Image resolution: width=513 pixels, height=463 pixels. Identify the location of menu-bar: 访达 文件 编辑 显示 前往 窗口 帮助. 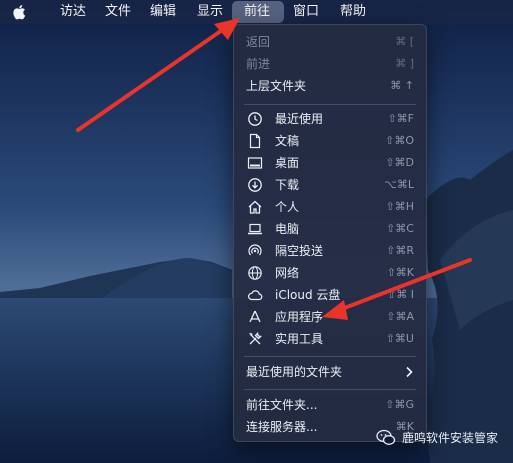
(256, 12).